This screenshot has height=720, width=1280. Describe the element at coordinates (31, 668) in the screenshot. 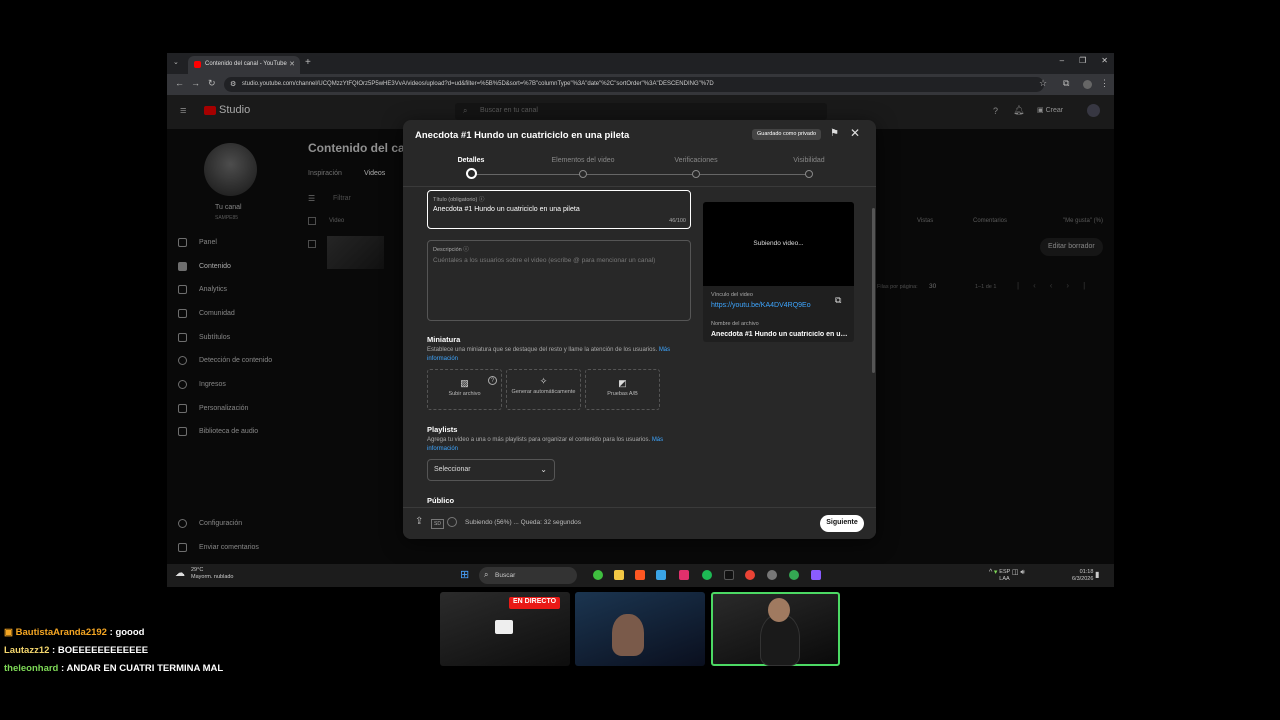

I see `chat-username: theleonhard` at that location.